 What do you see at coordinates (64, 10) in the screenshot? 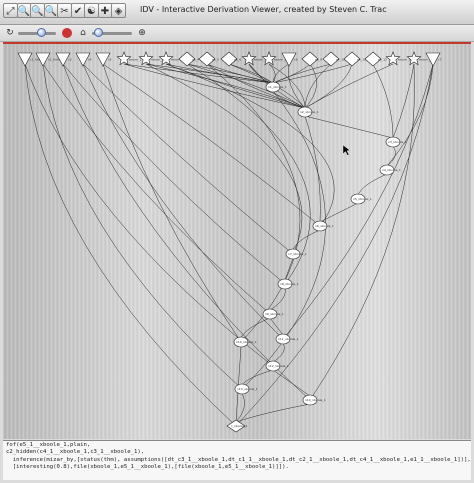
I see `prune-button: ✂` at bounding box center [64, 10].